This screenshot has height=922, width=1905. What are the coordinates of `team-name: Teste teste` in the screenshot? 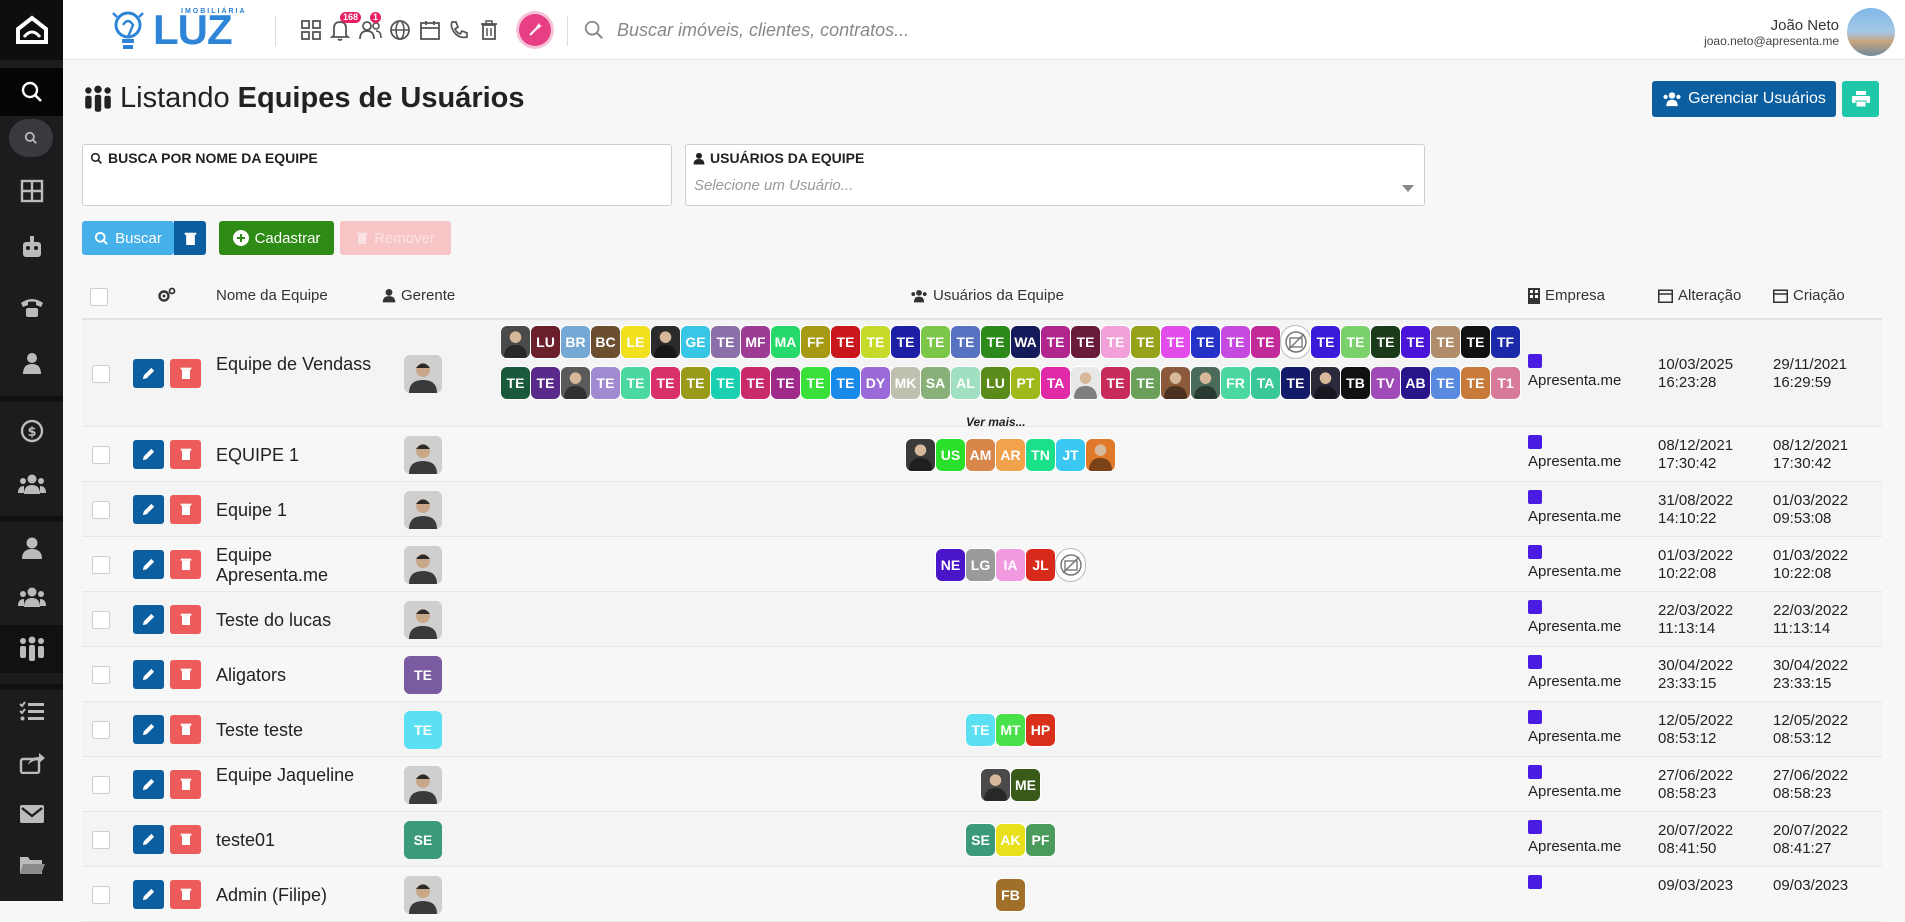 It's located at (296, 730).